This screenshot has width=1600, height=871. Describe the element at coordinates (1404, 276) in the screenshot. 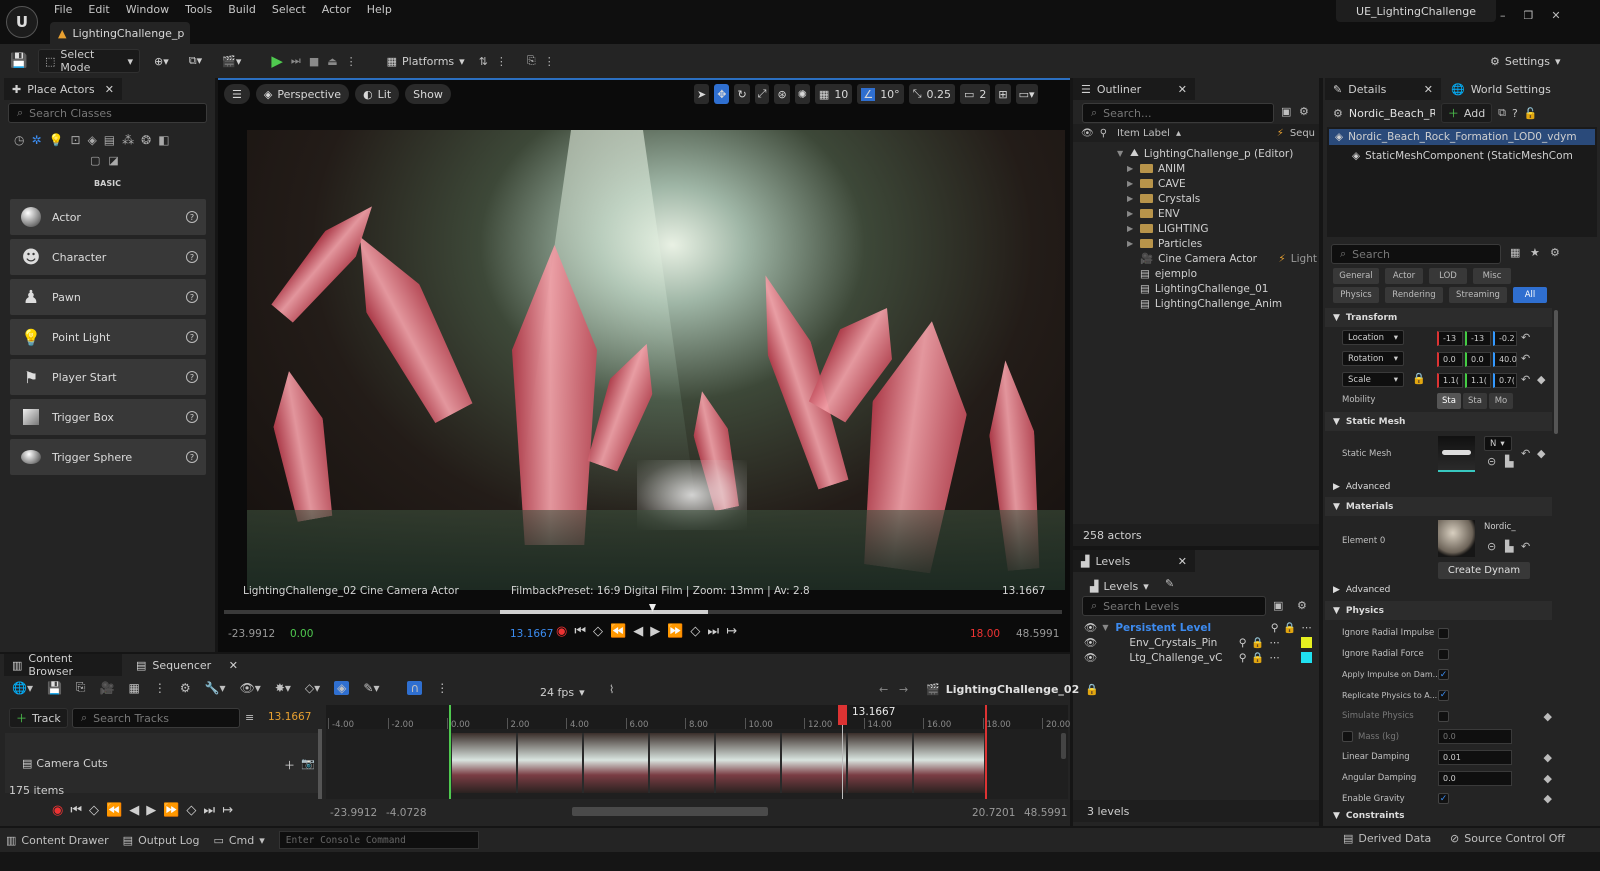

I see `filter-actor: Actor` at that location.